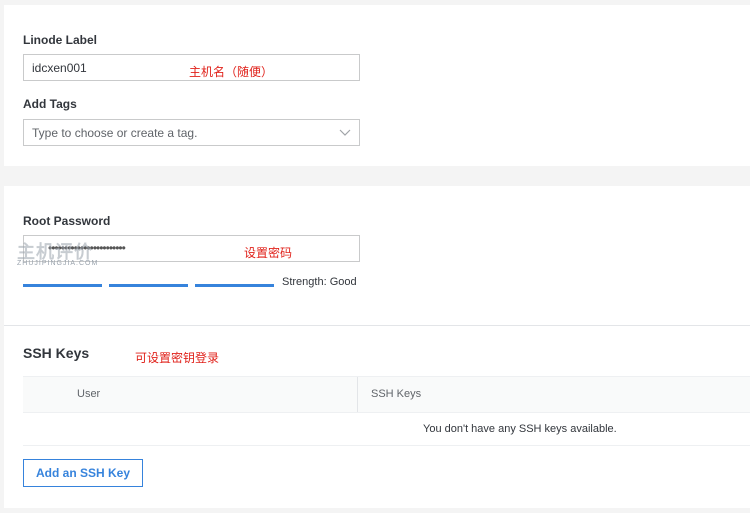 Image resolution: width=750 pixels, height=513 pixels. I want to click on add-tags-heading: Add Tags, so click(50, 104).